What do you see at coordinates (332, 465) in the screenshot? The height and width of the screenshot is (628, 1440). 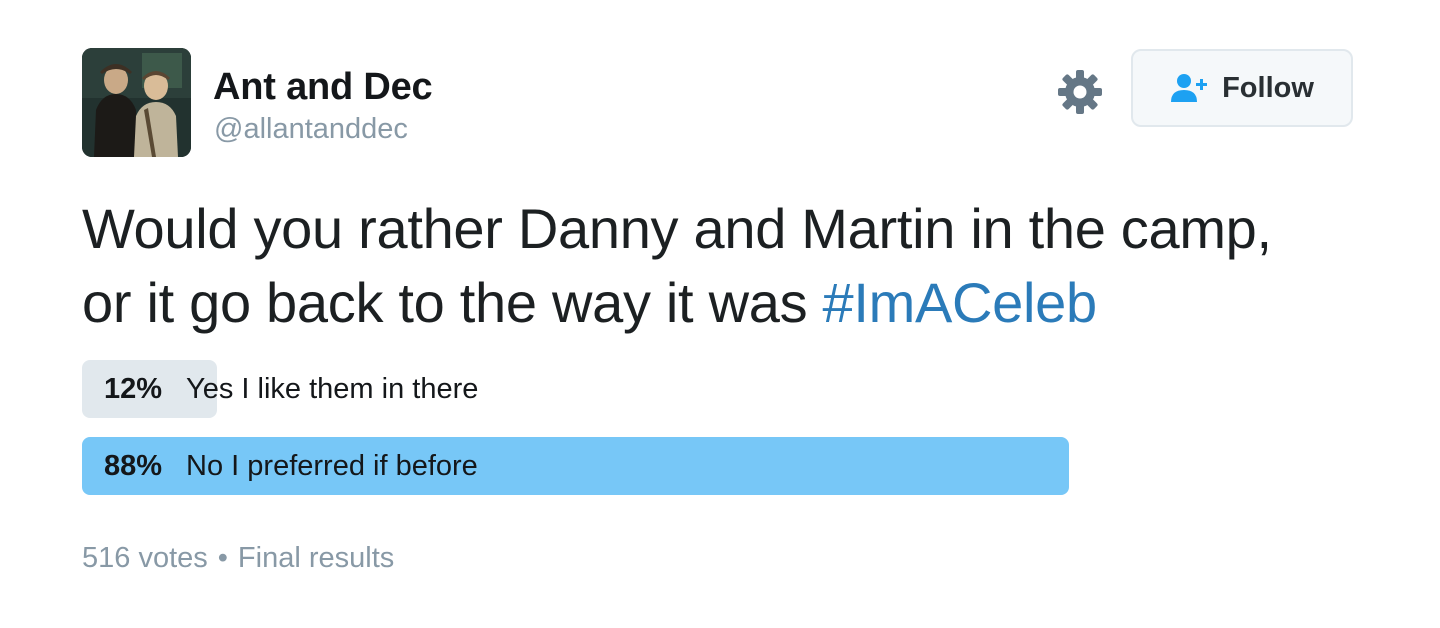 I see `poll-option-label: No I preferred if before` at bounding box center [332, 465].